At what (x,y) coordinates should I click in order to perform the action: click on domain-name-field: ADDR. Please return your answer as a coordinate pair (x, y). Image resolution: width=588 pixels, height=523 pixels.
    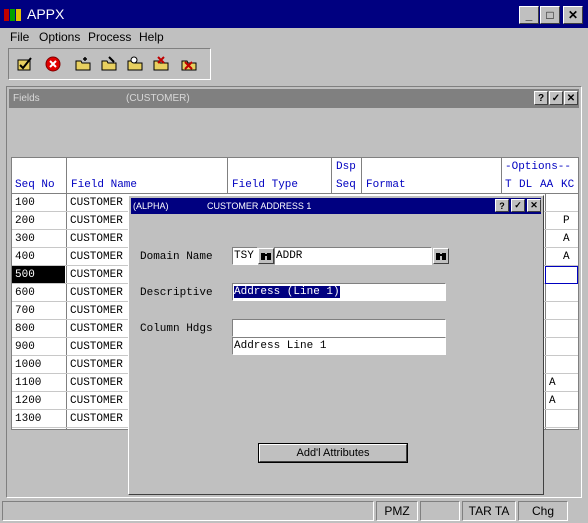
    Looking at the image, I should click on (353, 256).